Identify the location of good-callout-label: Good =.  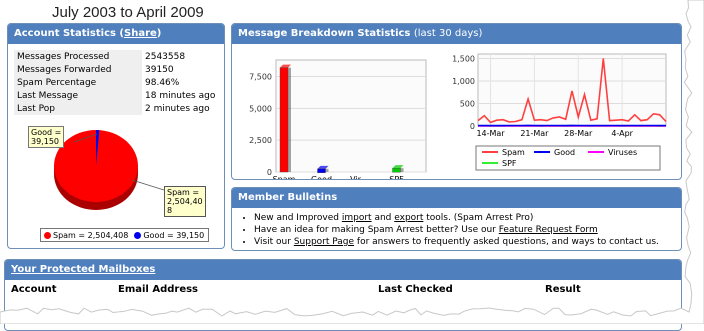
(46, 132).